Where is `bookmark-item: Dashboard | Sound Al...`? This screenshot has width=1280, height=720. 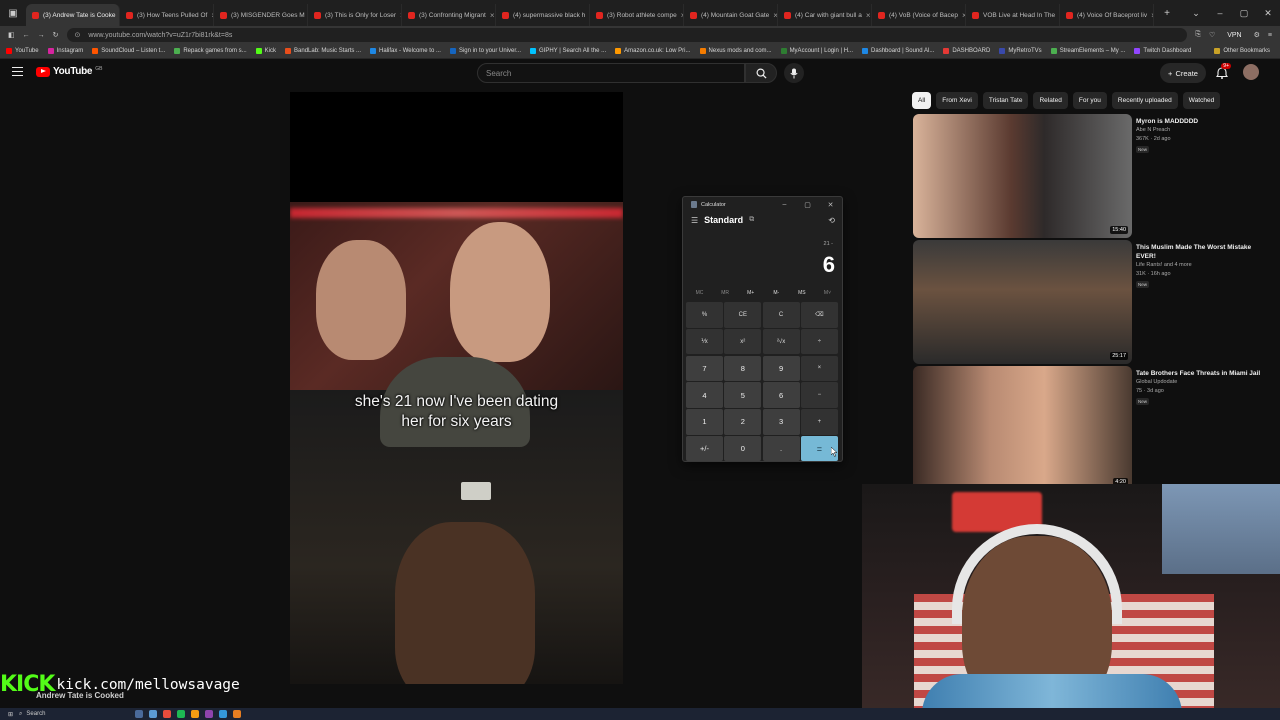 bookmark-item: Dashboard | Sound Al... is located at coordinates (898, 51).